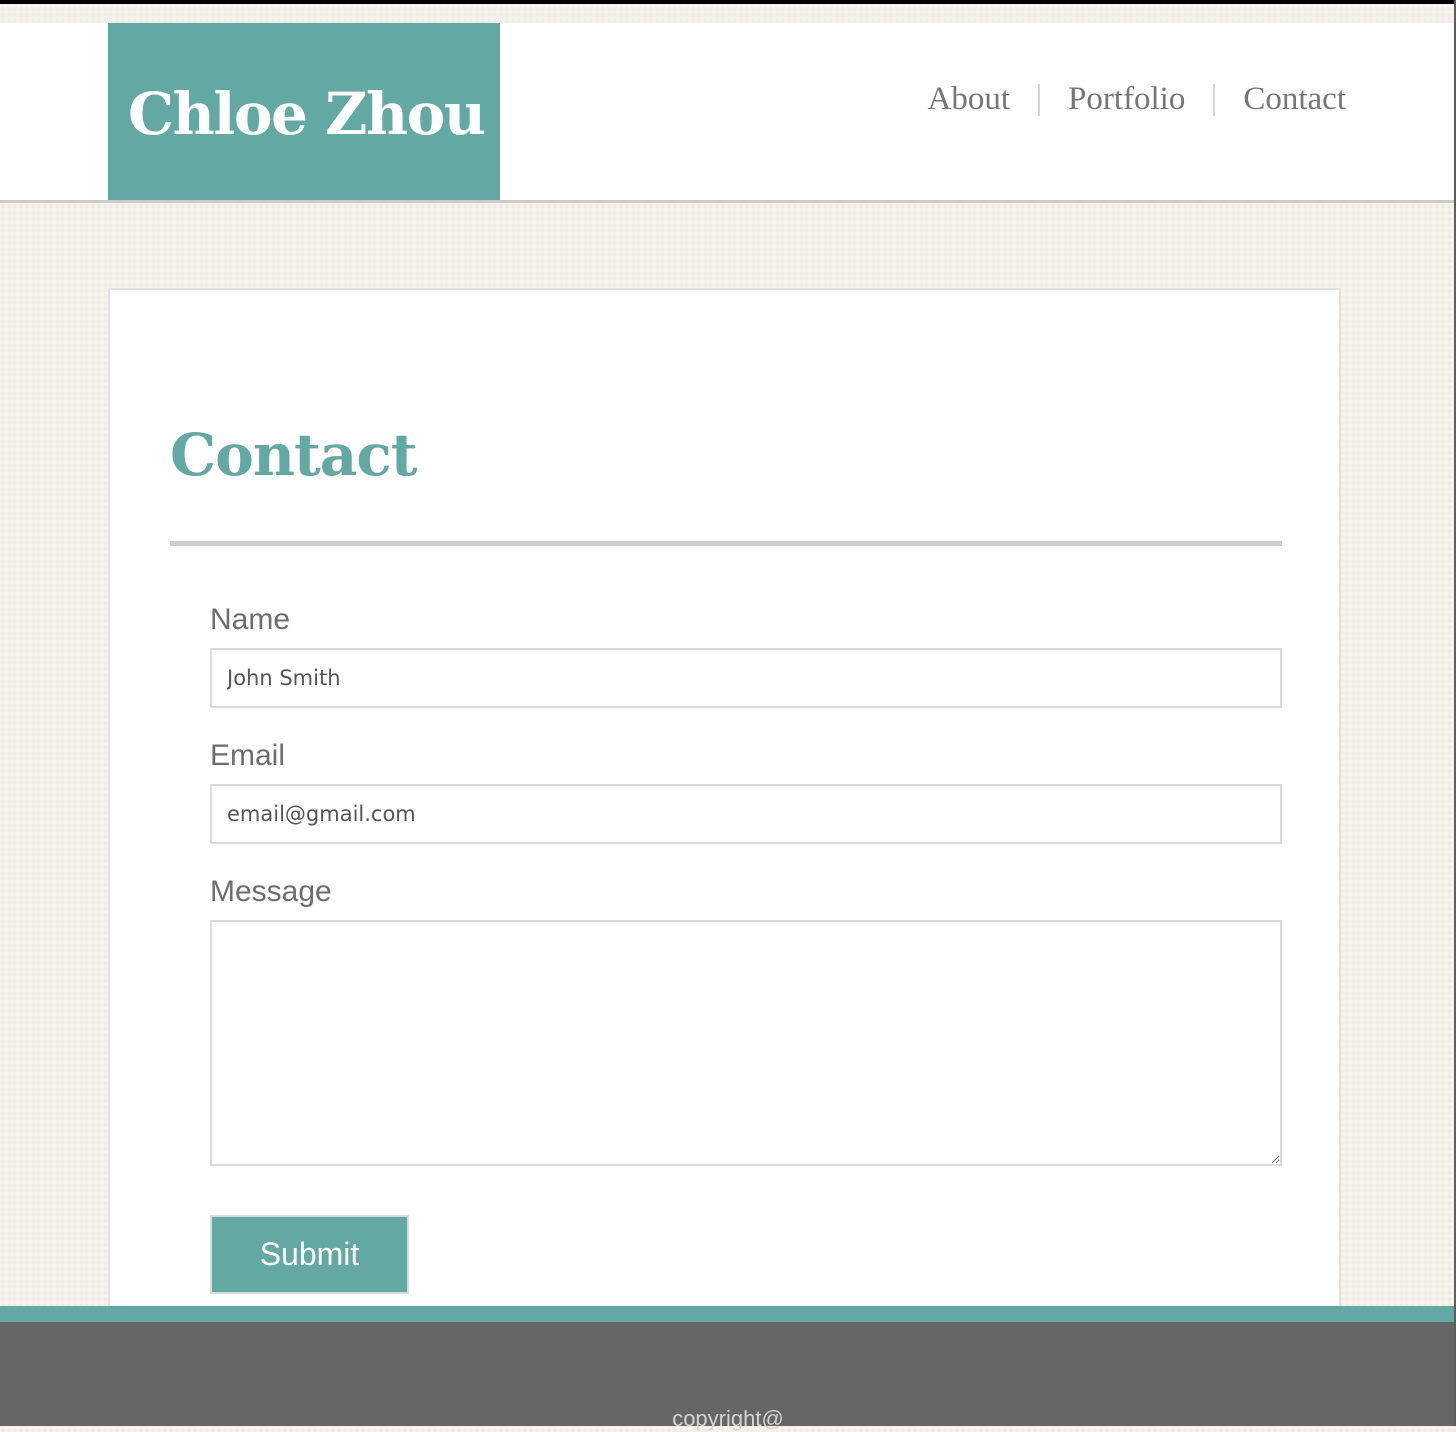 Image resolution: width=1456 pixels, height=1432 pixels. I want to click on name-input, so click(746, 678).